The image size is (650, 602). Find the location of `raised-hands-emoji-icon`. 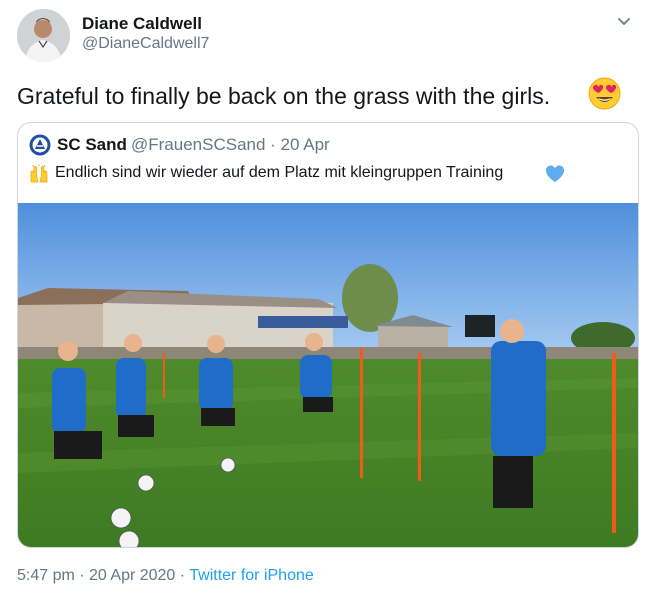

raised-hands-emoji-icon is located at coordinates (39, 173).